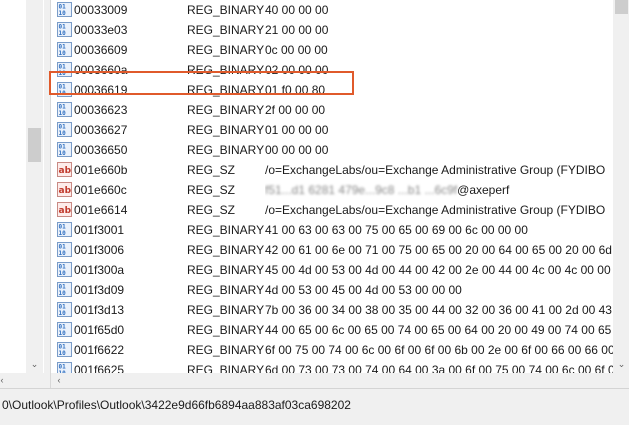  I want to click on value-name: 001f300a, so click(99, 270).